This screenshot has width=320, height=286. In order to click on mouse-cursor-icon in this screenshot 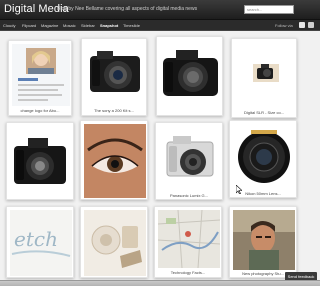, I will do `click(239, 189)`.